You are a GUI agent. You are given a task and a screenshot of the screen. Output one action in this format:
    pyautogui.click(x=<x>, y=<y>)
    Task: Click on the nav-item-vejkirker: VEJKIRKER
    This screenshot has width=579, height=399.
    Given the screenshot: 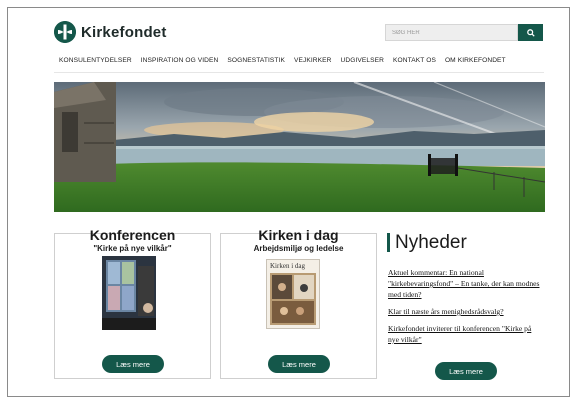 What is the action you would take?
    pyautogui.click(x=313, y=60)
    